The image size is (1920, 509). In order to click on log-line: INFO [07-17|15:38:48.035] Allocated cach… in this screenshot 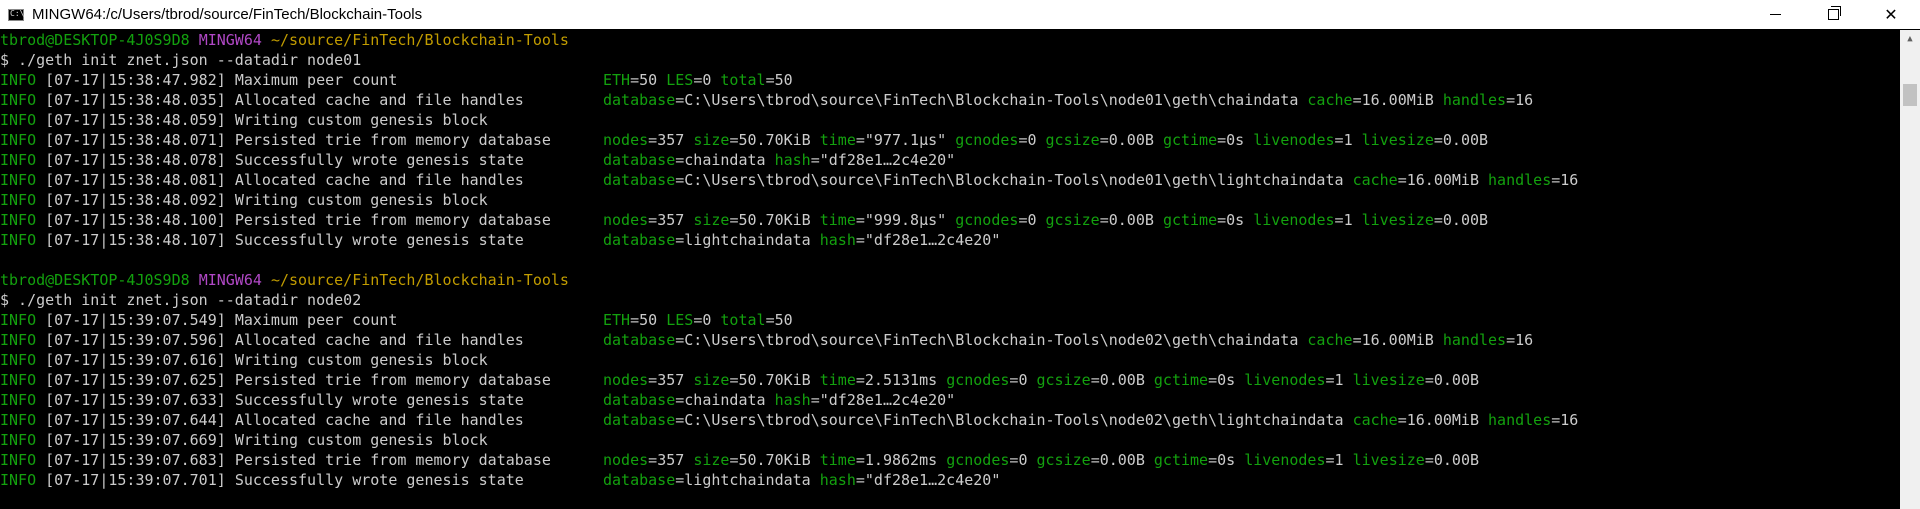, I will do `click(950, 100)`.